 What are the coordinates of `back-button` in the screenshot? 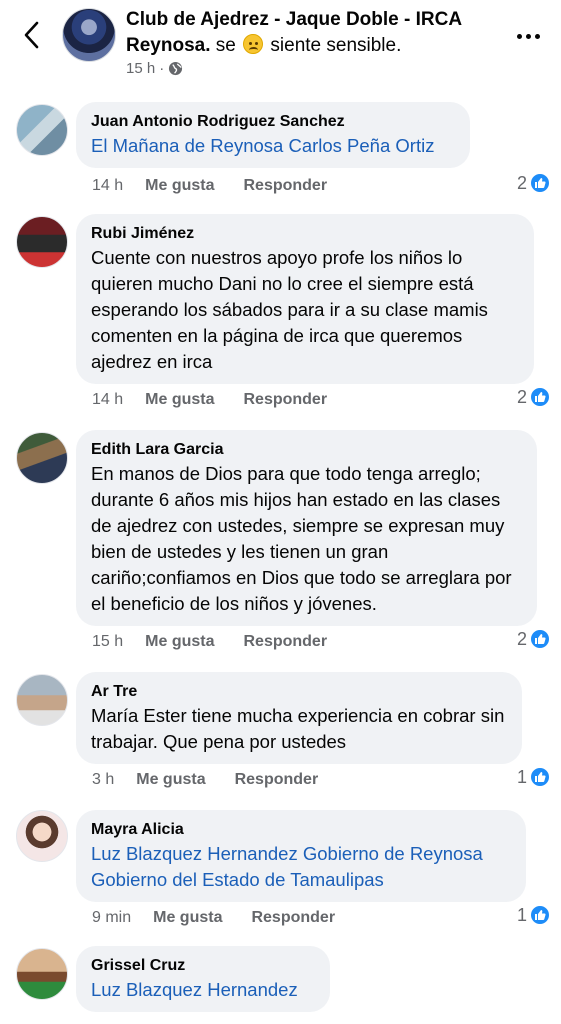 It's located at (31, 35).